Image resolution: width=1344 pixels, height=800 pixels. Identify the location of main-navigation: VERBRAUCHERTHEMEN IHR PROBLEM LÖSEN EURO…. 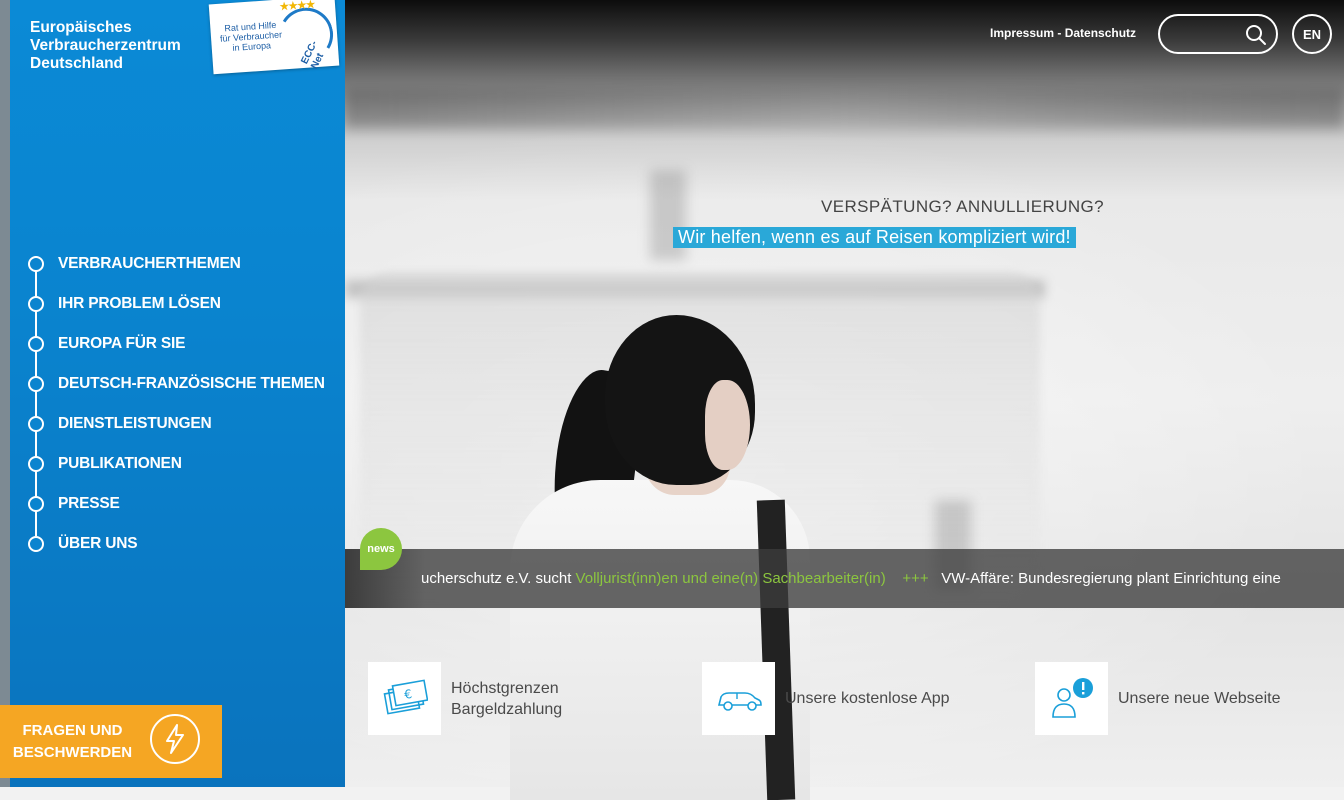
(176, 404).